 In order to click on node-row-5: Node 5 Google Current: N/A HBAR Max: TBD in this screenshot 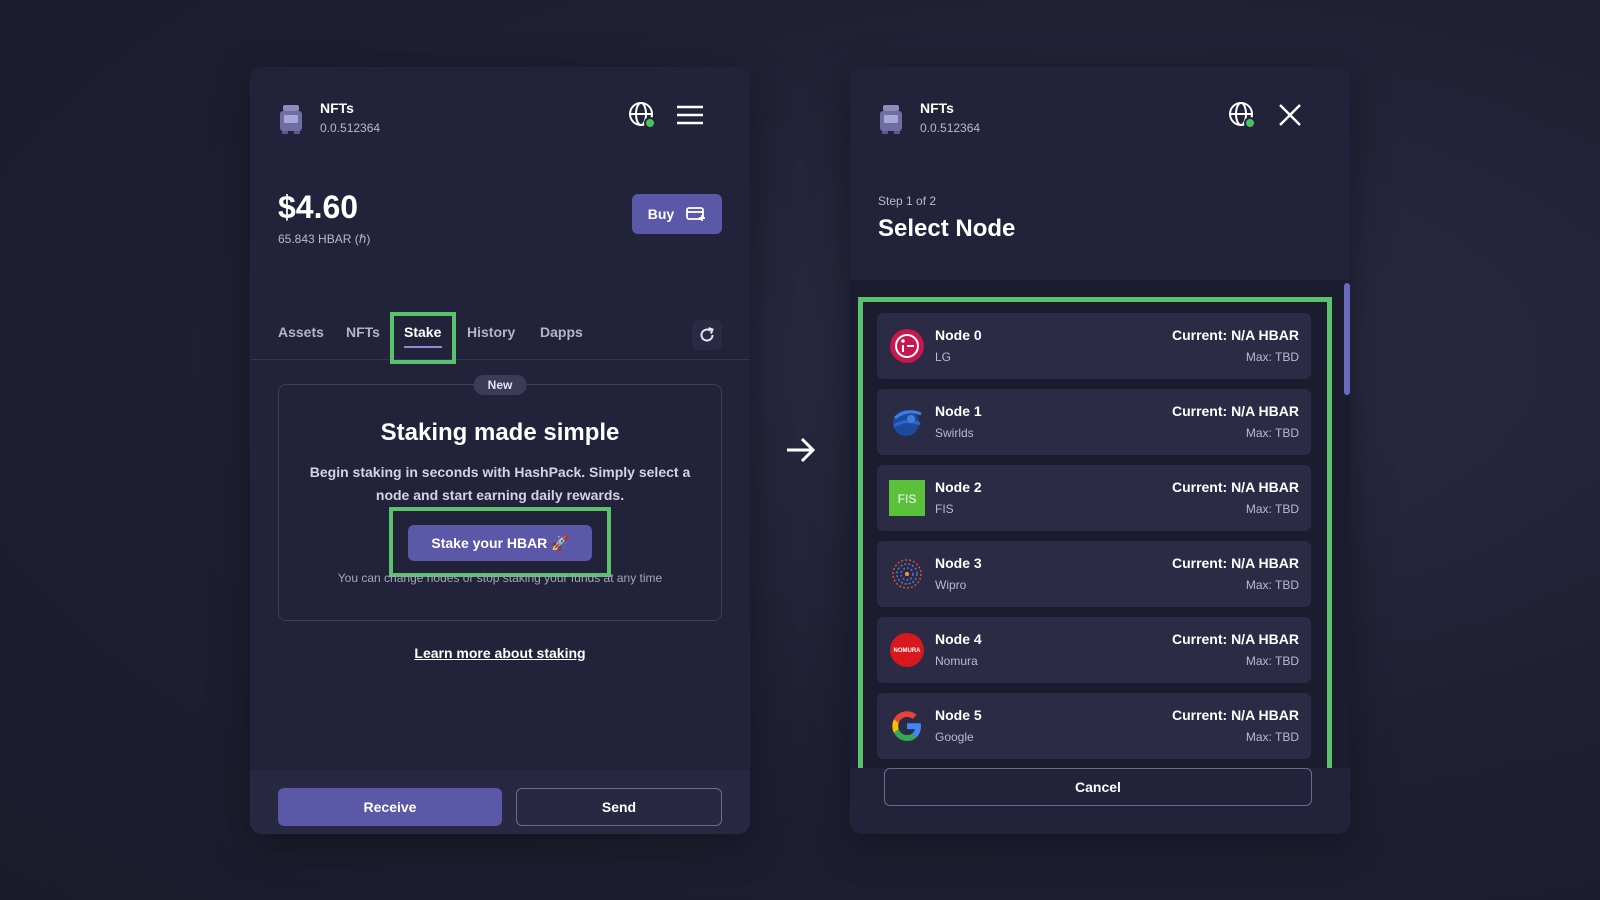, I will do `click(1094, 726)`.